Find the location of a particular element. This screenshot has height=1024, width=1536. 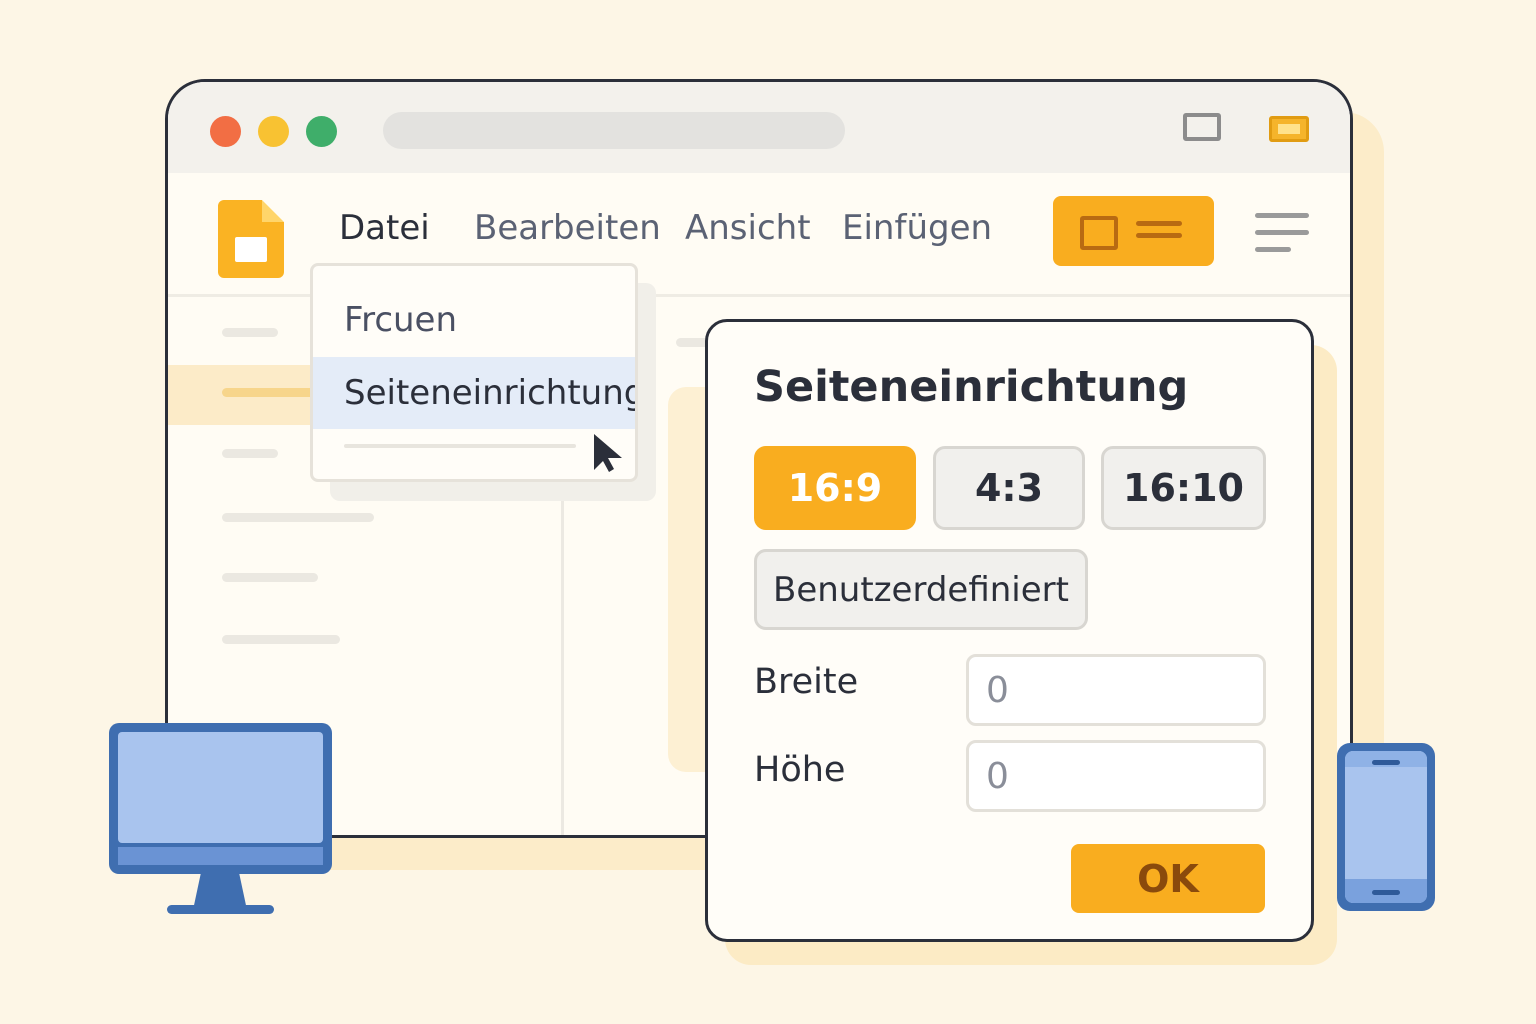

layout-button is located at coordinates (1133, 231).